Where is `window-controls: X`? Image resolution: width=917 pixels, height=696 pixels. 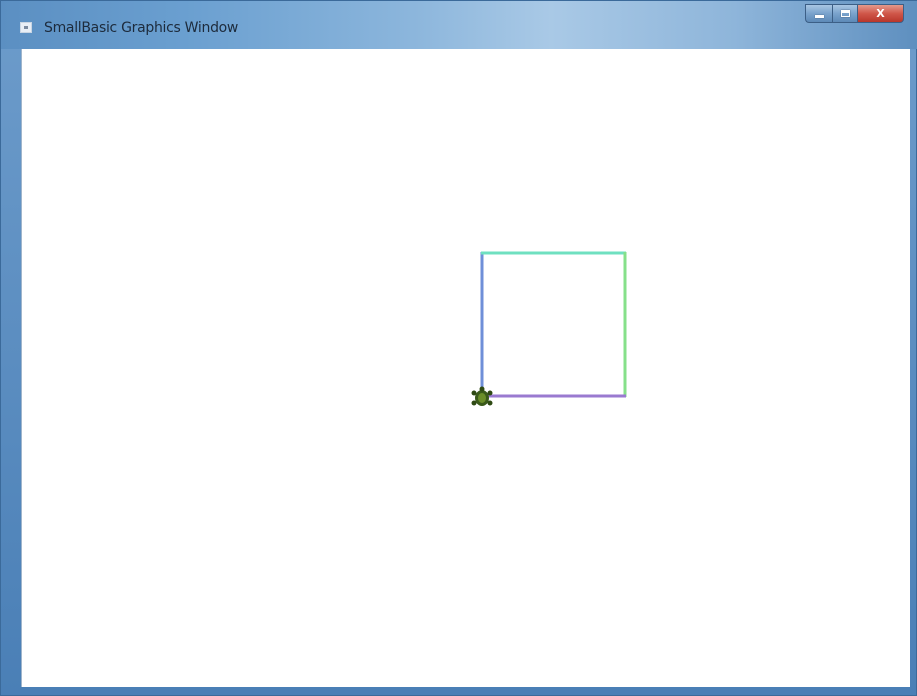
window-controls: X is located at coordinates (854, 13).